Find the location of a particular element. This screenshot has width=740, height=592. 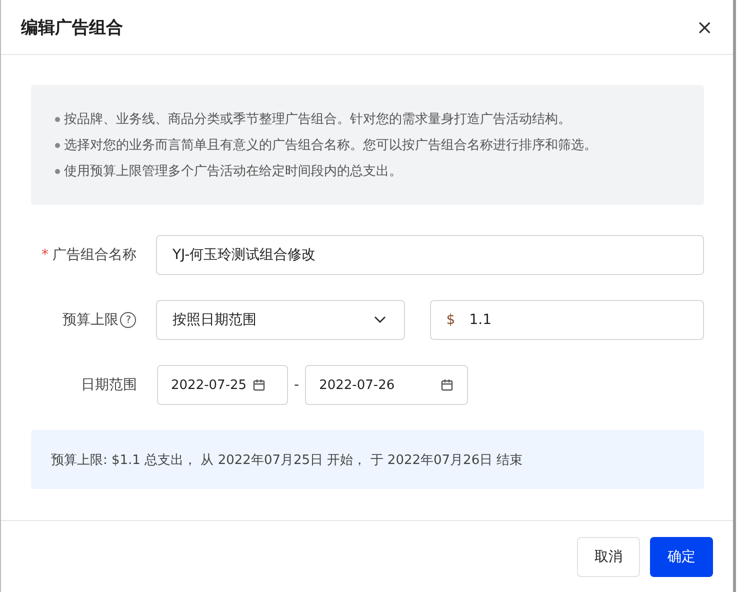

close-button: × is located at coordinates (704, 27).